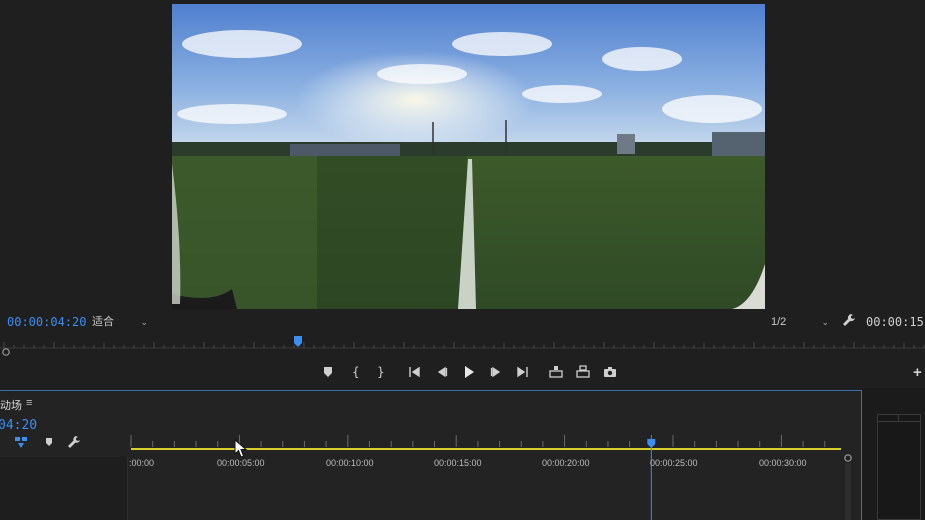 The image size is (925, 520). I want to click on step-forward-icon, so click(495, 372).